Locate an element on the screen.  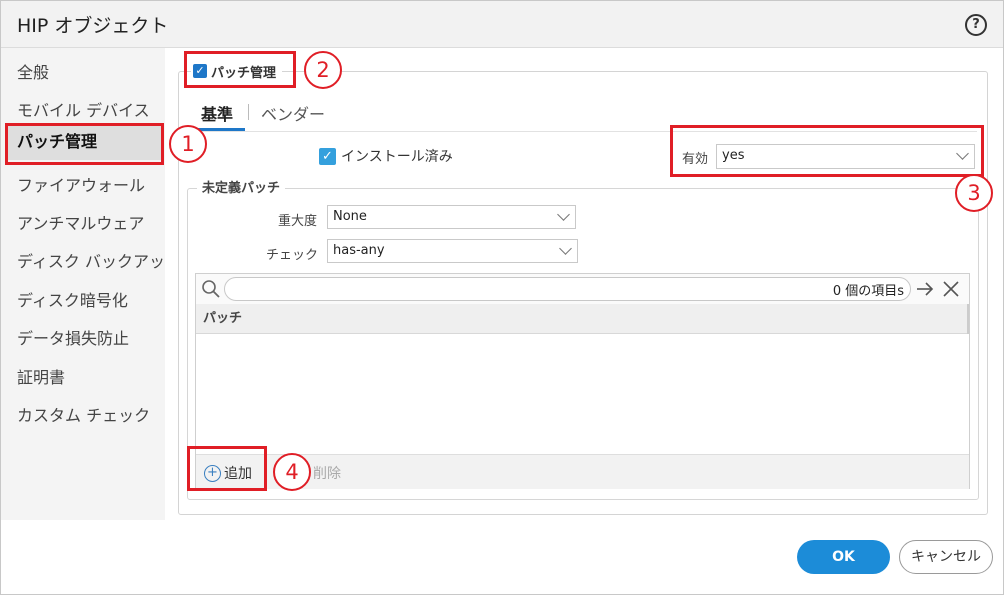
search-input: 0 個の項目s is located at coordinates (567, 289).